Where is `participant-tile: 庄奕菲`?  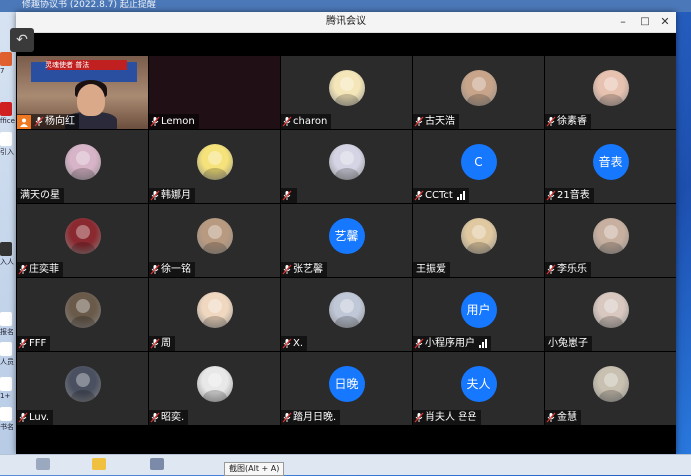 participant-tile: 庄奕菲 is located at coordinates (82, 240).